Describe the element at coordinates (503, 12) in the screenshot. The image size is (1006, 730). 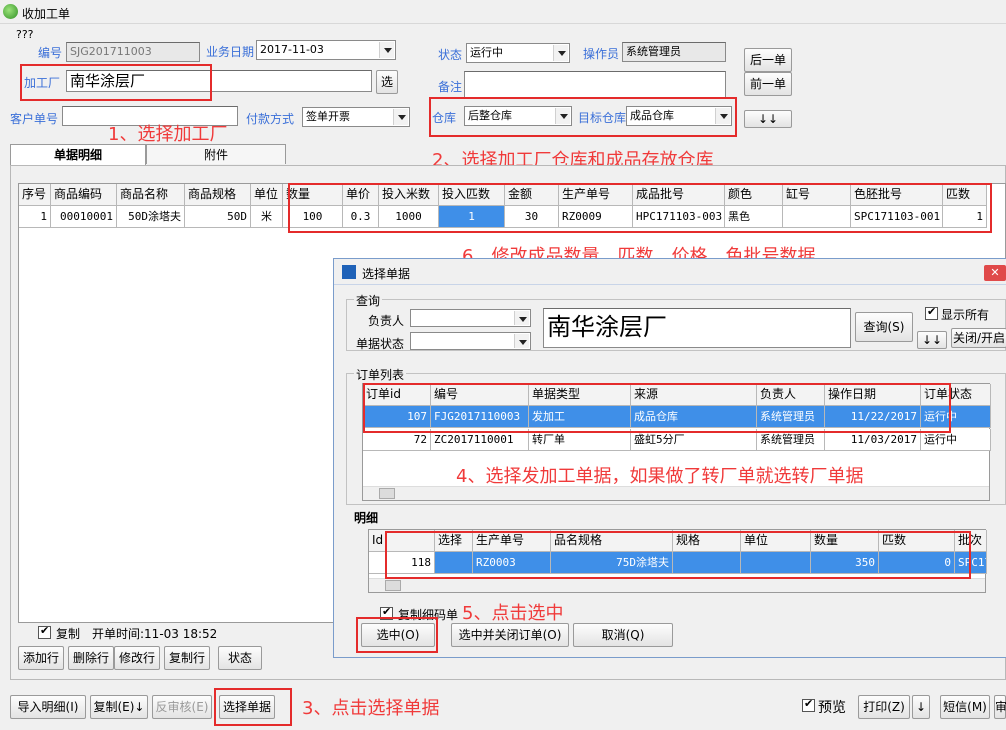
I see `title-bar: 收加工单` at that location.